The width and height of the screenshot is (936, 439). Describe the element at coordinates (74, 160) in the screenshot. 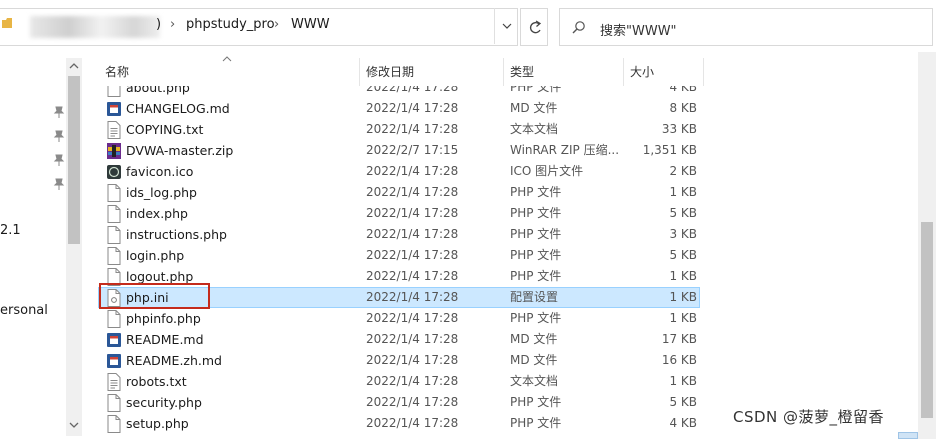

I see `nav-scrollbar-thumb` at that location.